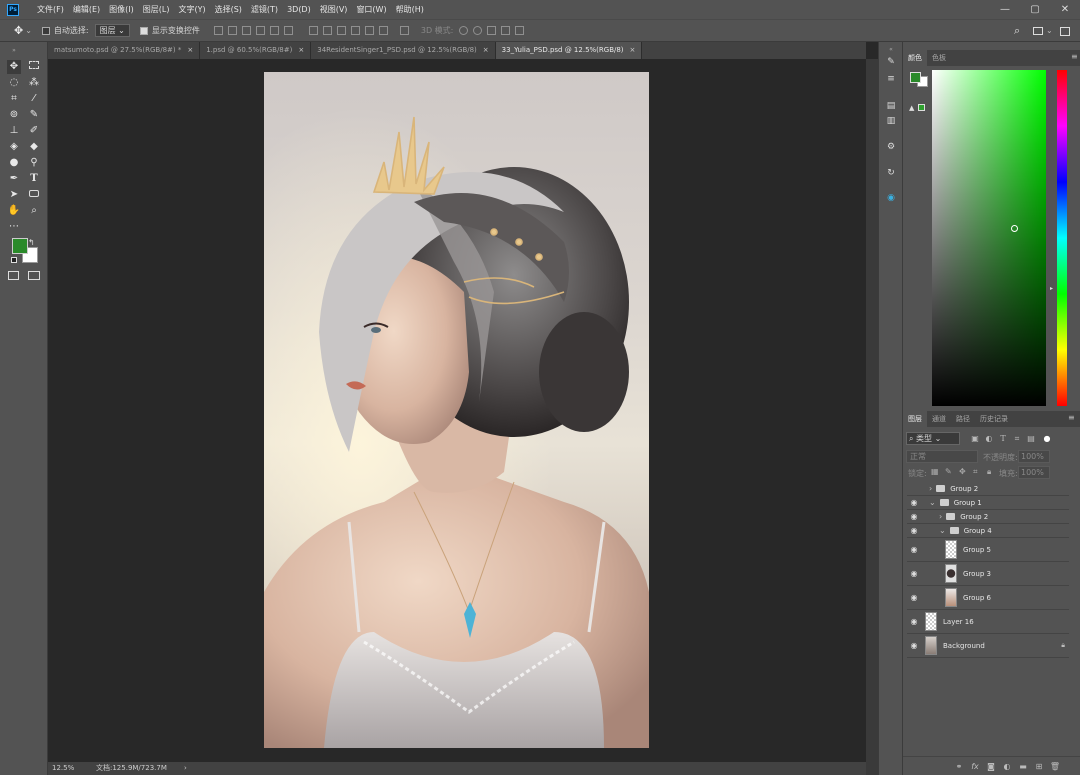 Image resolution: width=1080 pixels, height=775 pixels. What do you see at coordinates (492, 30) in the screenshot?
I see `3d-drag-icon` at bounding box center [492, 30].